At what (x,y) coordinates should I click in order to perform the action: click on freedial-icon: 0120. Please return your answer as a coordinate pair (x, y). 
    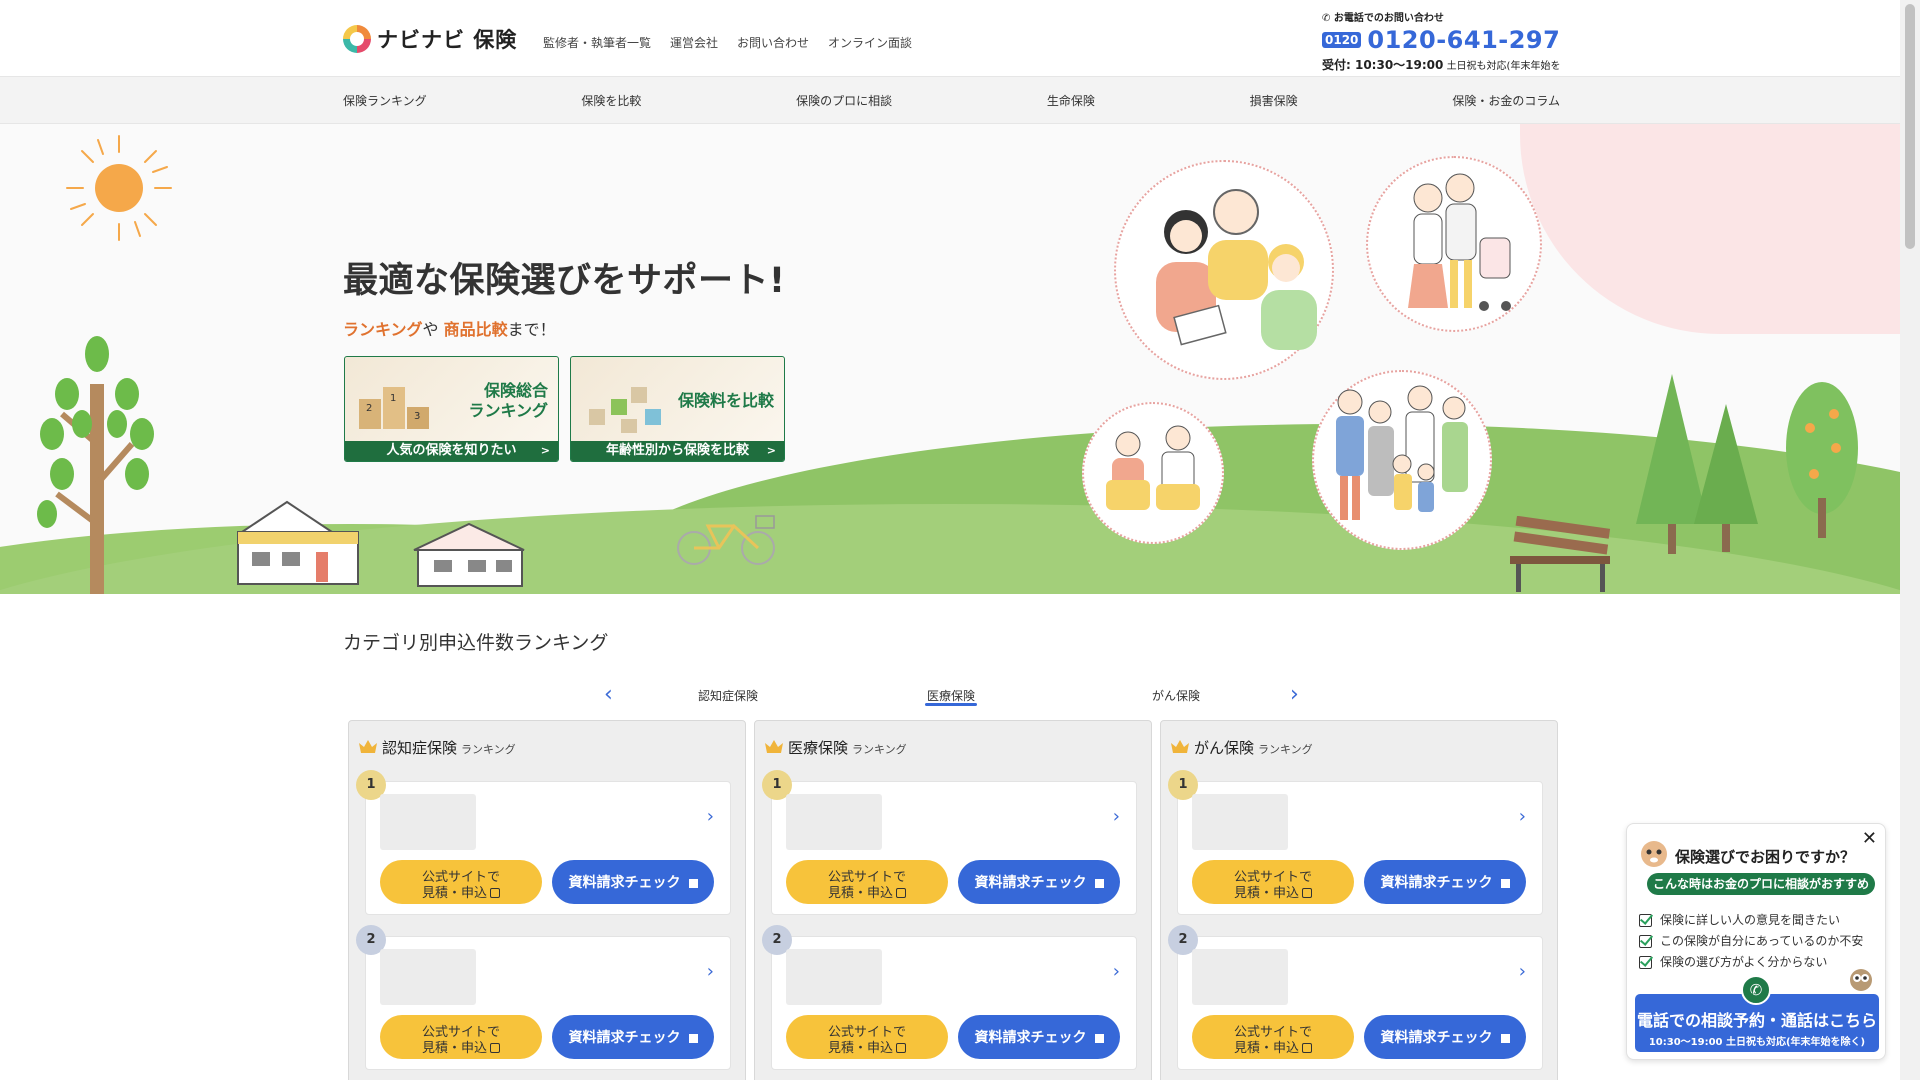
    Looking at the image, I should click on (1342, 40).